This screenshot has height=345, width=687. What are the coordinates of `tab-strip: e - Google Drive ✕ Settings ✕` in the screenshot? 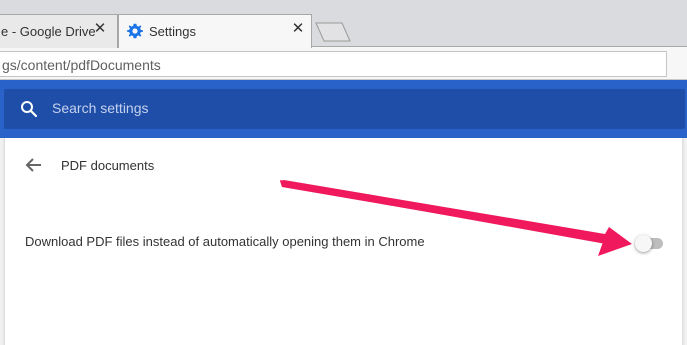 It's located at (343, 24).